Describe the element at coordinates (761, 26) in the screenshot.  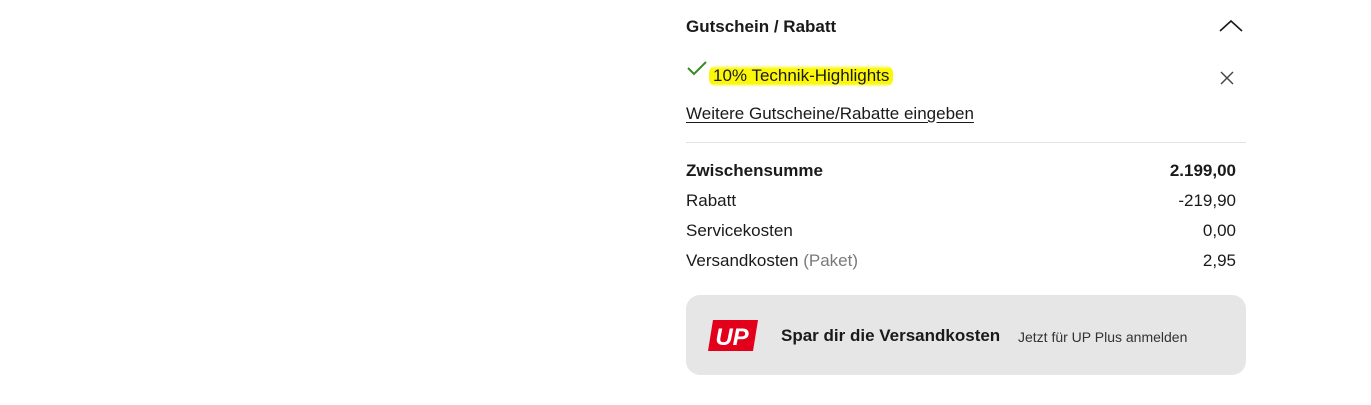
I see `coupon-section-title: Gutschein / Rabatt` at that location.